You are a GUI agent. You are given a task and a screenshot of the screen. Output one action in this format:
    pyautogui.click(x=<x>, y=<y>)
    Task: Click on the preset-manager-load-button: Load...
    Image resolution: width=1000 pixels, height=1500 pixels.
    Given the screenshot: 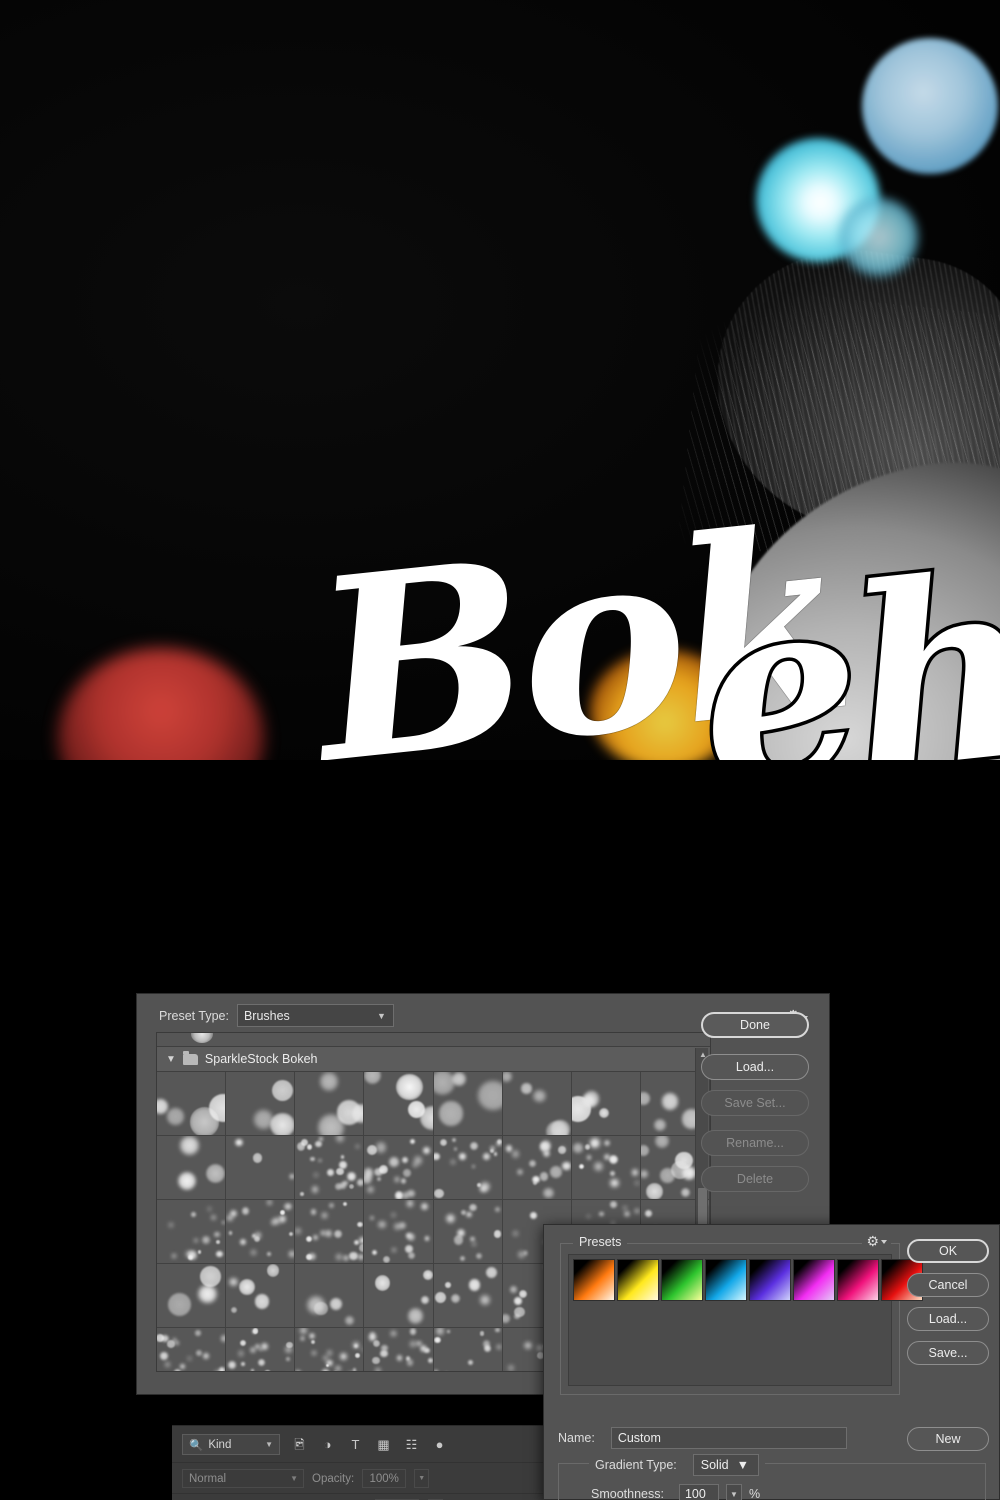 What is the action you would take?
    pyautogui.click(x=755, y=1067)
    